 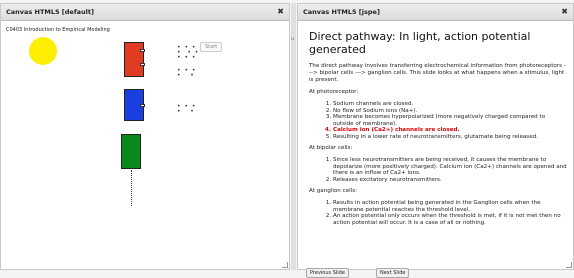 What do you see at coordinates (211, 47) in the screenshot?
I see `start-button: Start` at bounding box center [211, 47].